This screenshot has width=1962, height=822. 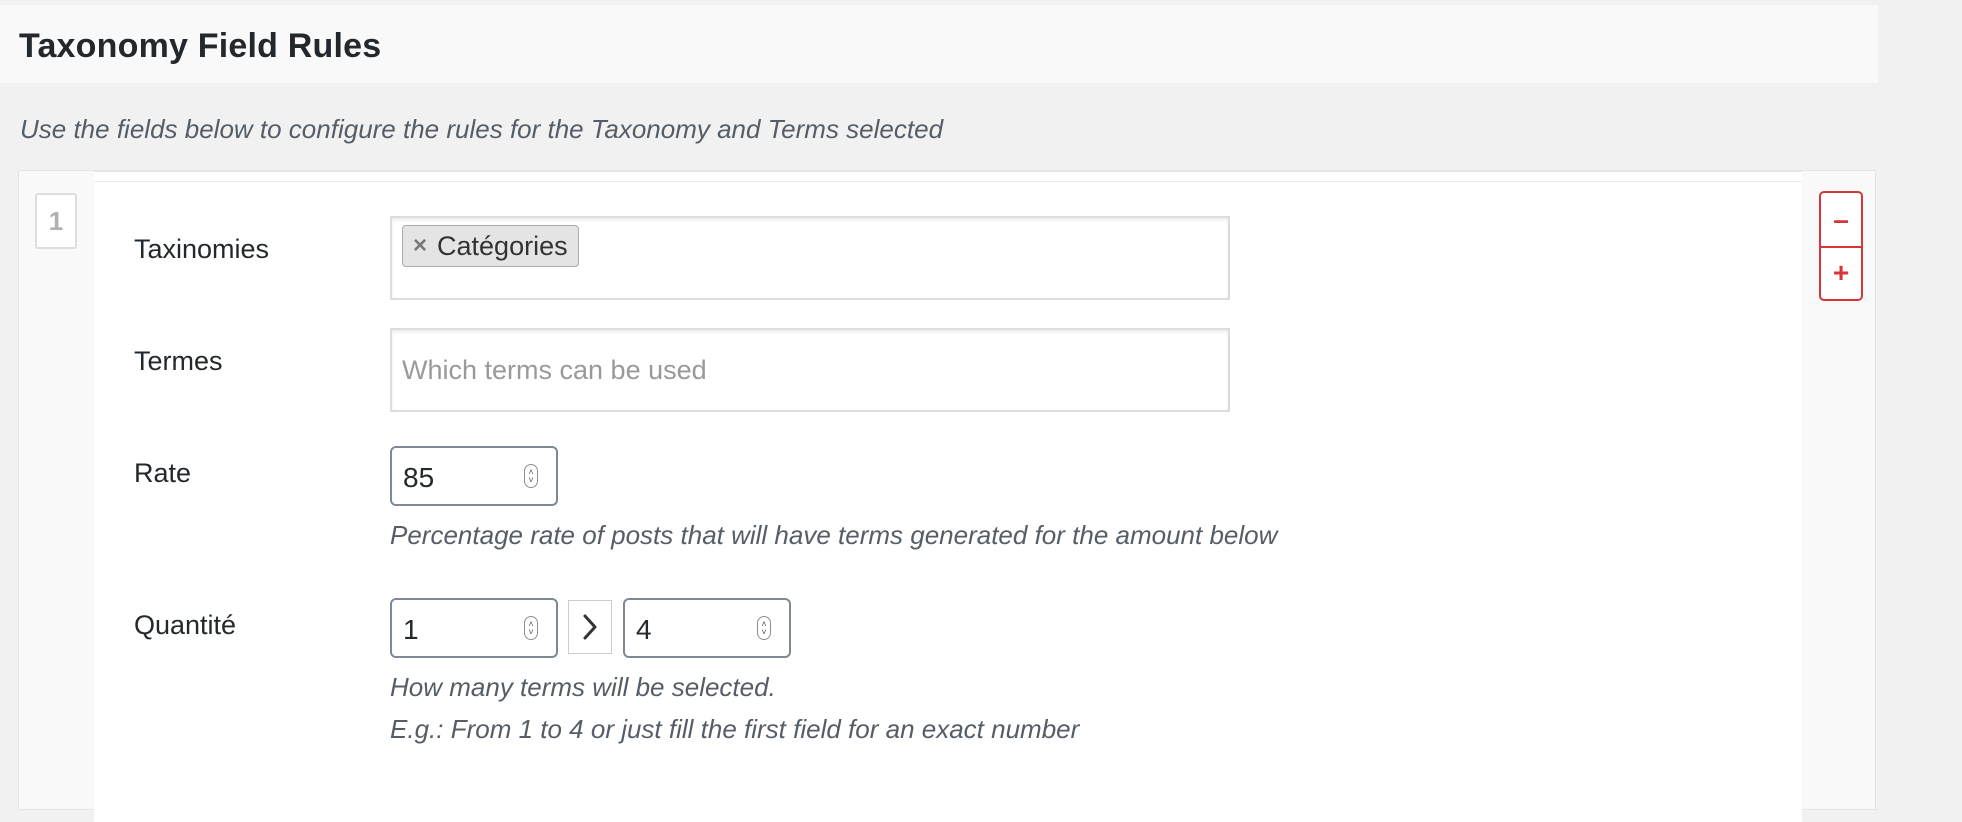 I want to click on remove-rule-button: –, so click(x=1841, y=220).